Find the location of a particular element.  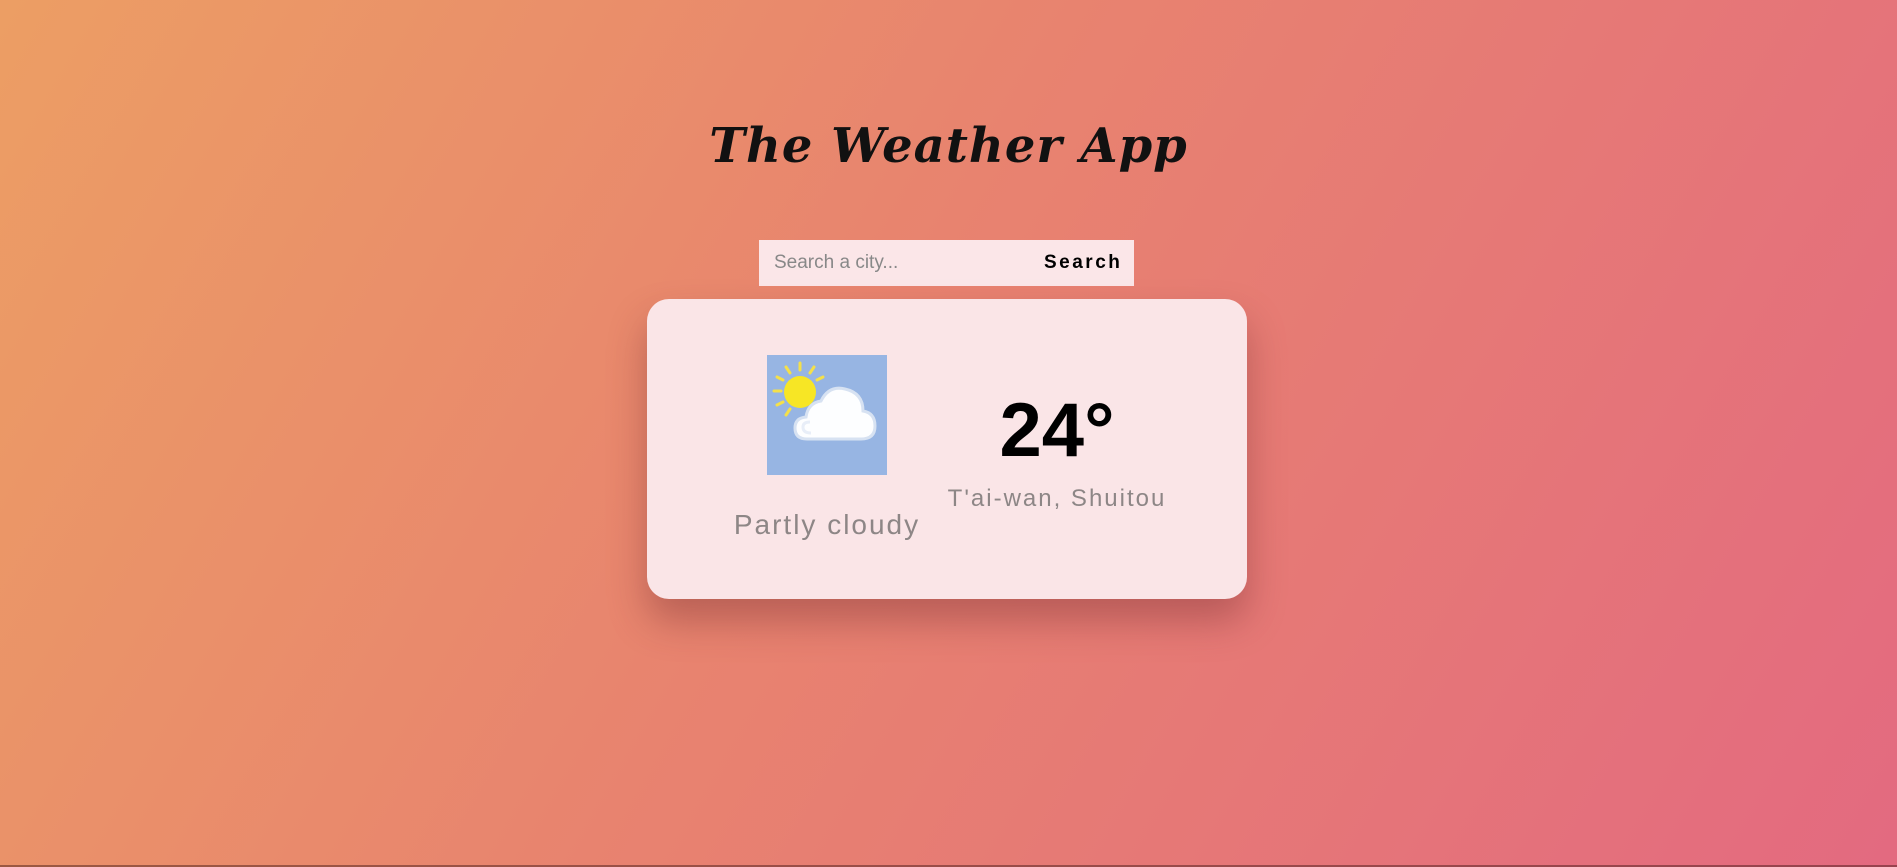

search-bar: Search is located at coordinates (946, 263).